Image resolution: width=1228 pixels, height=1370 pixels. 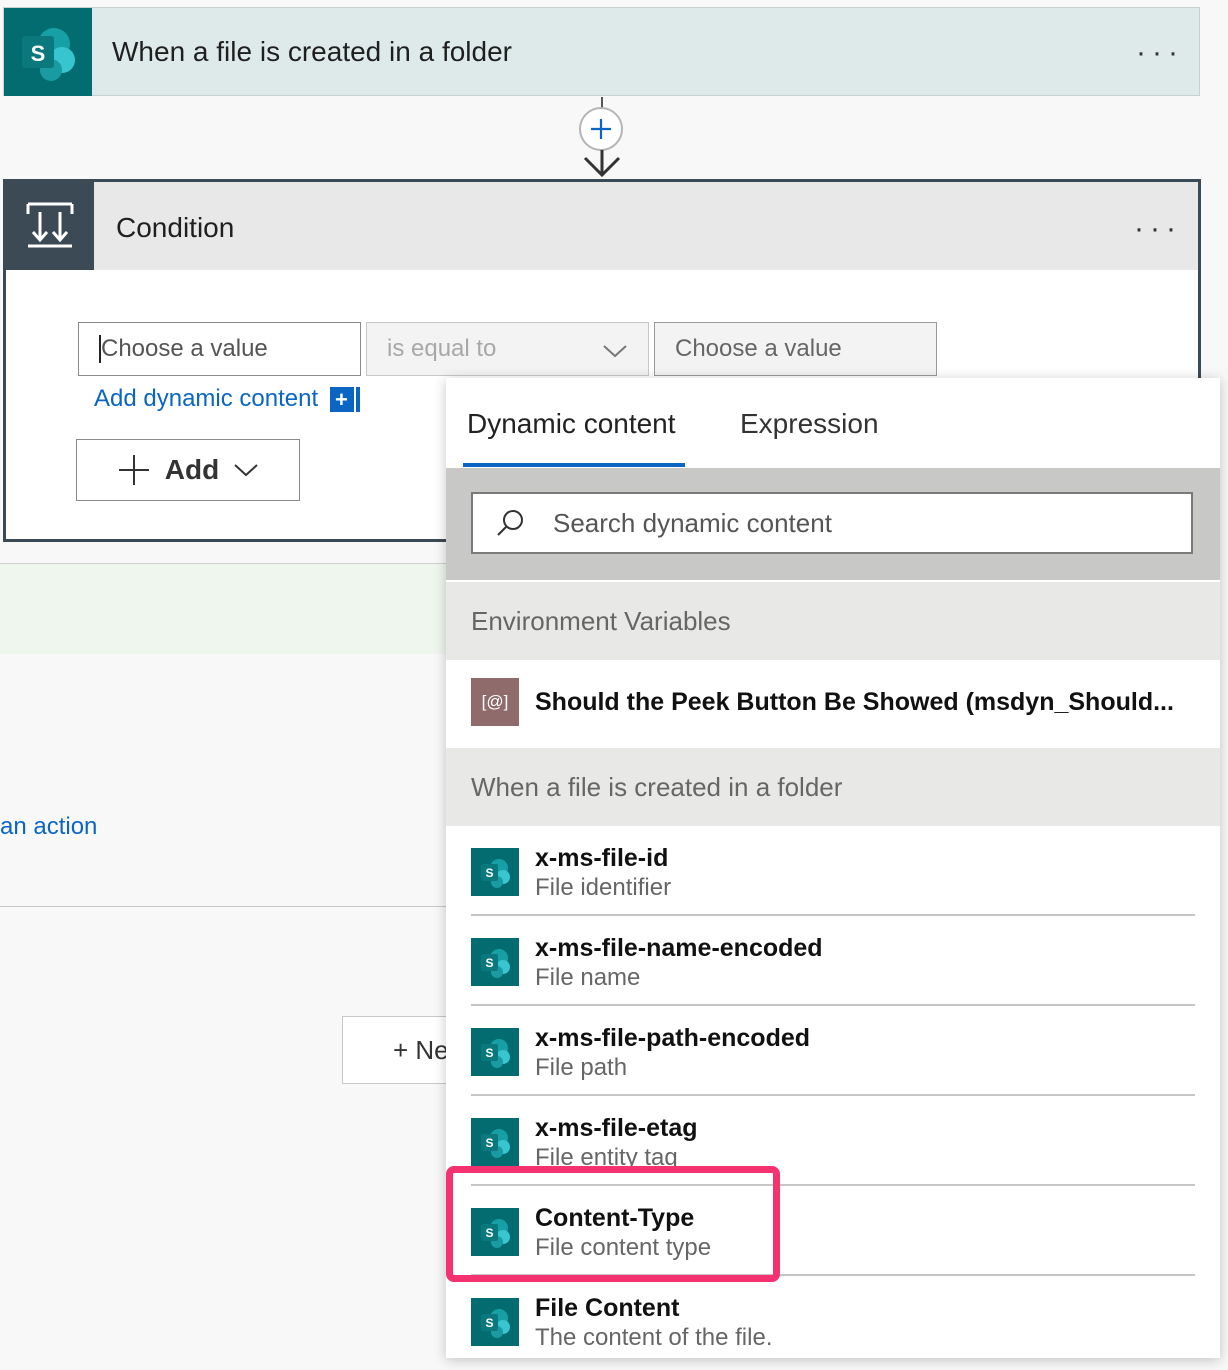 What do you see at coordinates (510, 523) in the screenshot?
I see `search-icon` at bounding box center [510, 523].